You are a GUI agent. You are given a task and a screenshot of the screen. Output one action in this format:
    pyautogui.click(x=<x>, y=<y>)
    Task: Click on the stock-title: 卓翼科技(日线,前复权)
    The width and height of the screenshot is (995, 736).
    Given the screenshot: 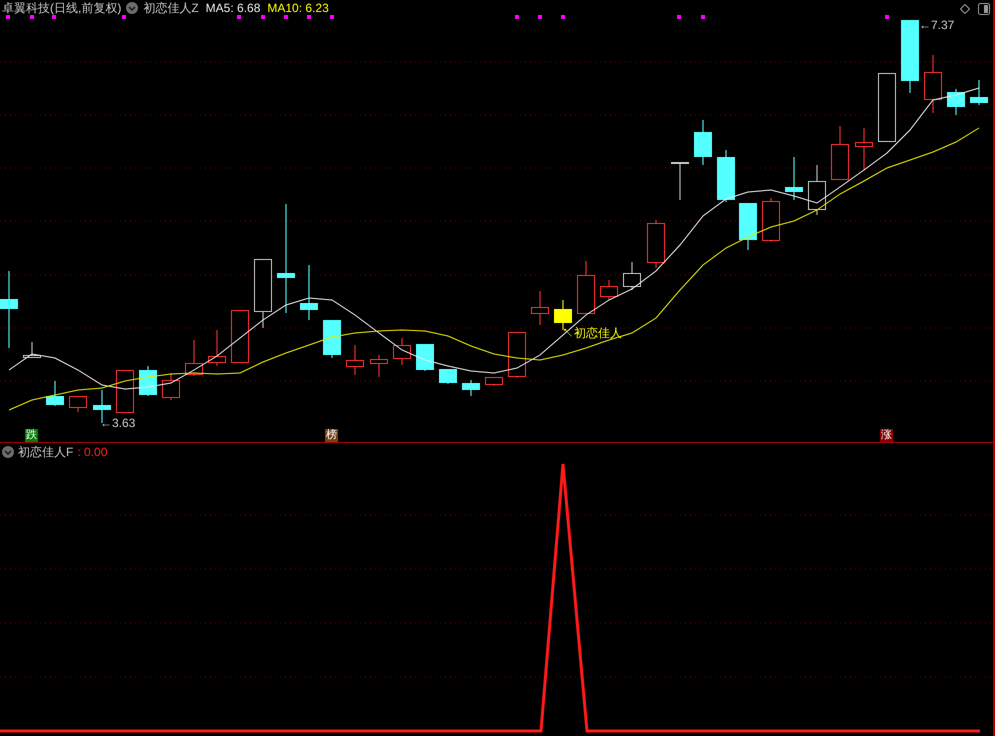 What is the action you would take?
    pyautogui.click(x=62, y=8)
    